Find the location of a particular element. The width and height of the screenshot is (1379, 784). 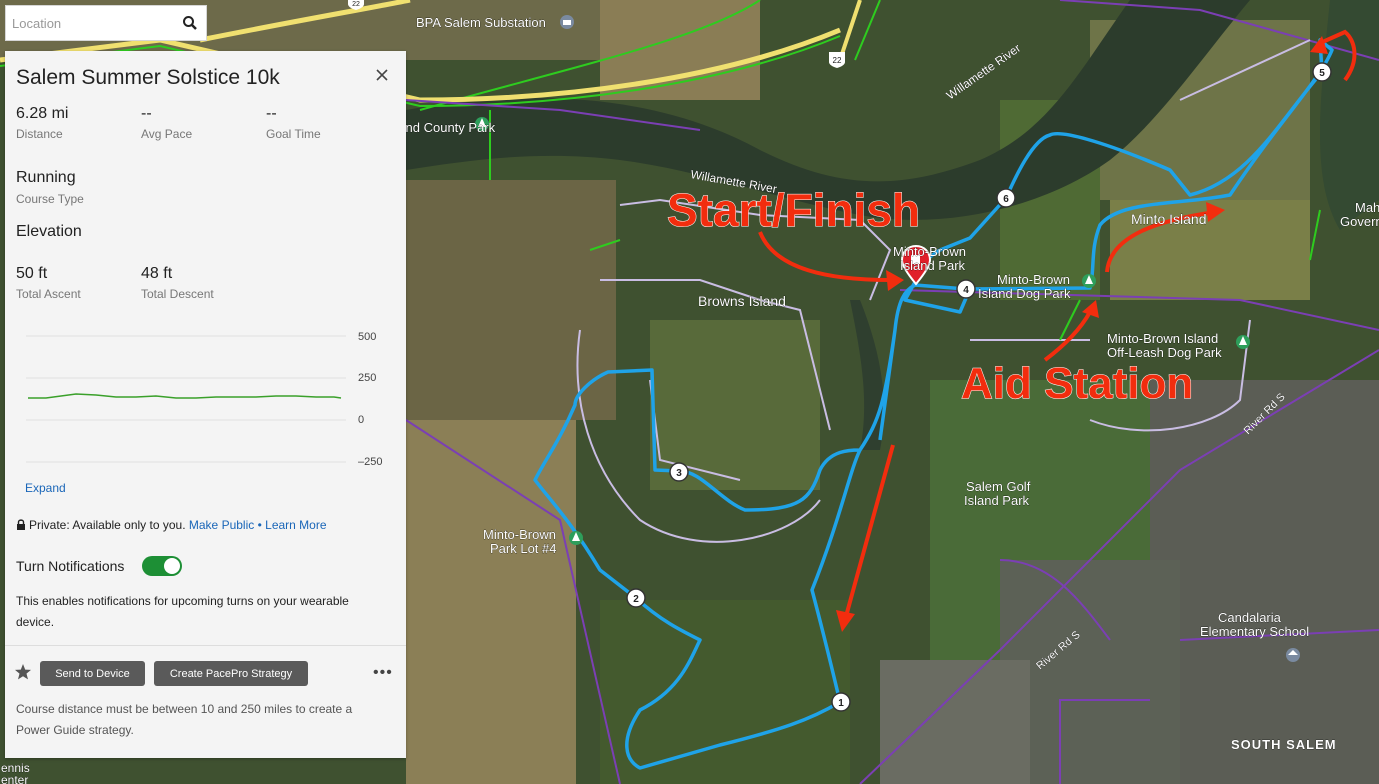

waypoint-4: 4 is located at coordinates (966, 289).